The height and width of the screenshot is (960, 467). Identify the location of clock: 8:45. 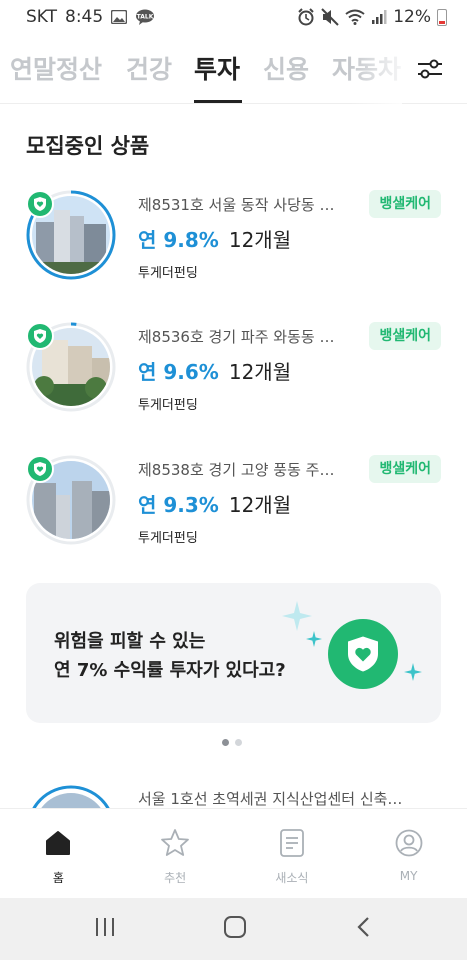
(84, 17).